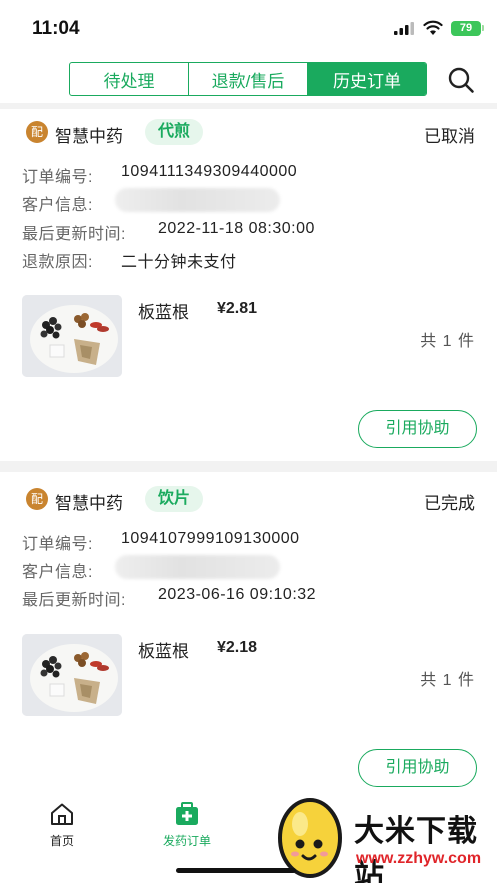  I want to click on search-icon, so click(461, 80).